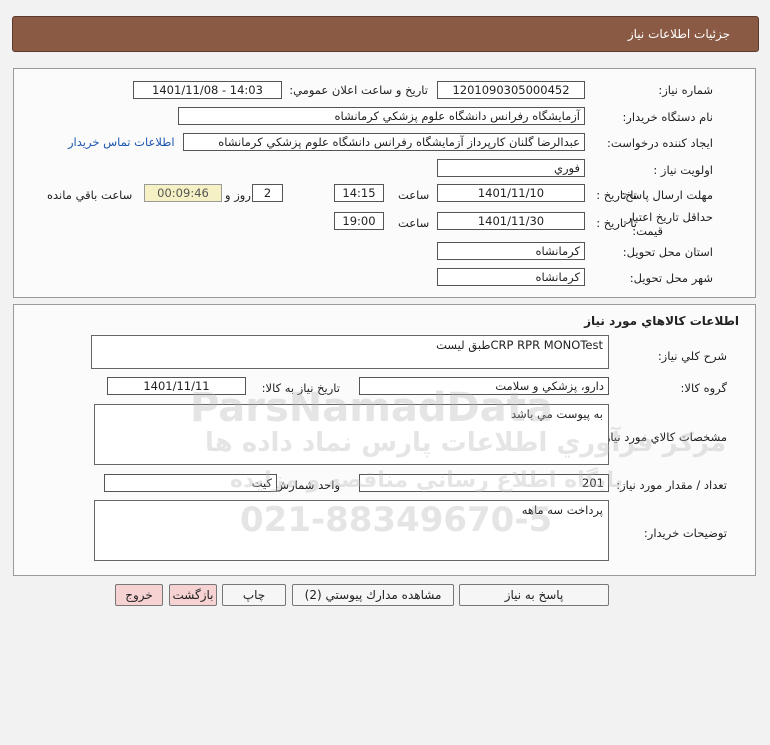 The width and height of the screenshot is (770, 745). Describe the element at coordinates (90, 195) in the screenshot. I see `remaining-time-label: ساعت باقي مانده` at that location.